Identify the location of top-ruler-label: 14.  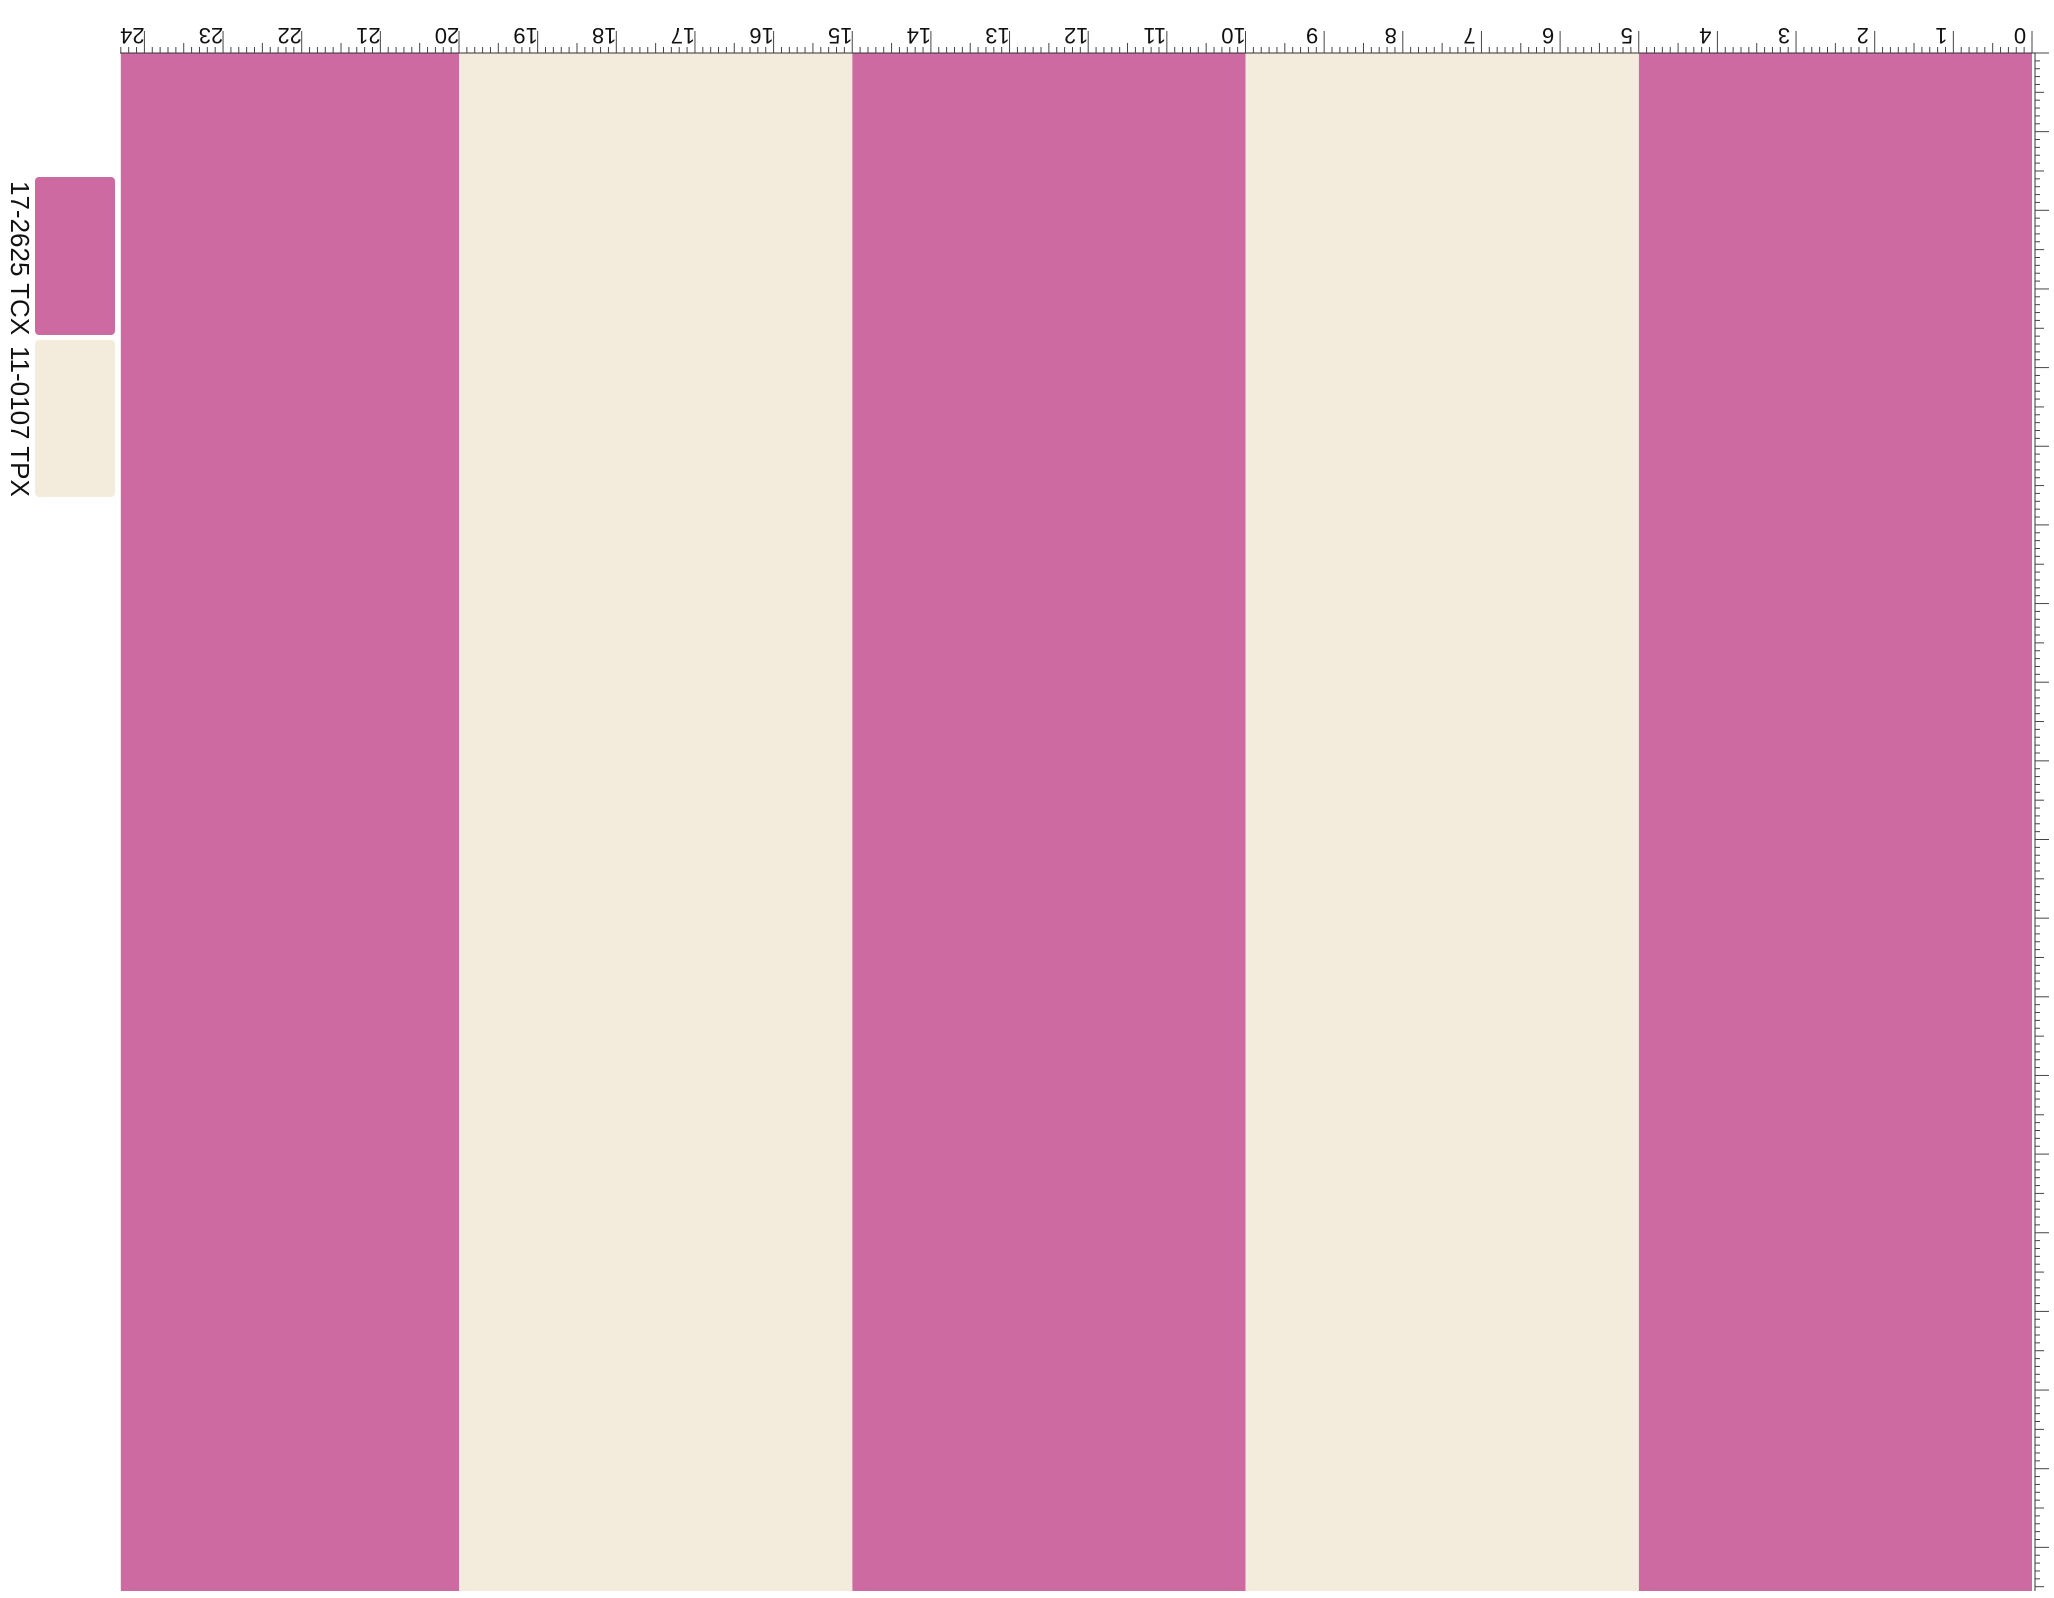
(919, 35).